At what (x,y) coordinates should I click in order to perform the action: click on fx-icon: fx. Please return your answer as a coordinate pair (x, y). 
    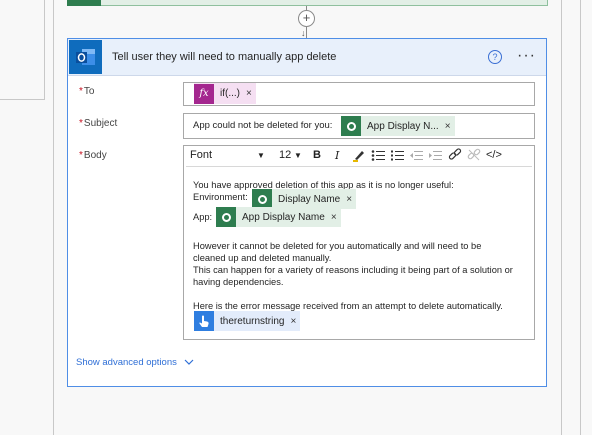
    Looking at the image, I should click on (204, 93).